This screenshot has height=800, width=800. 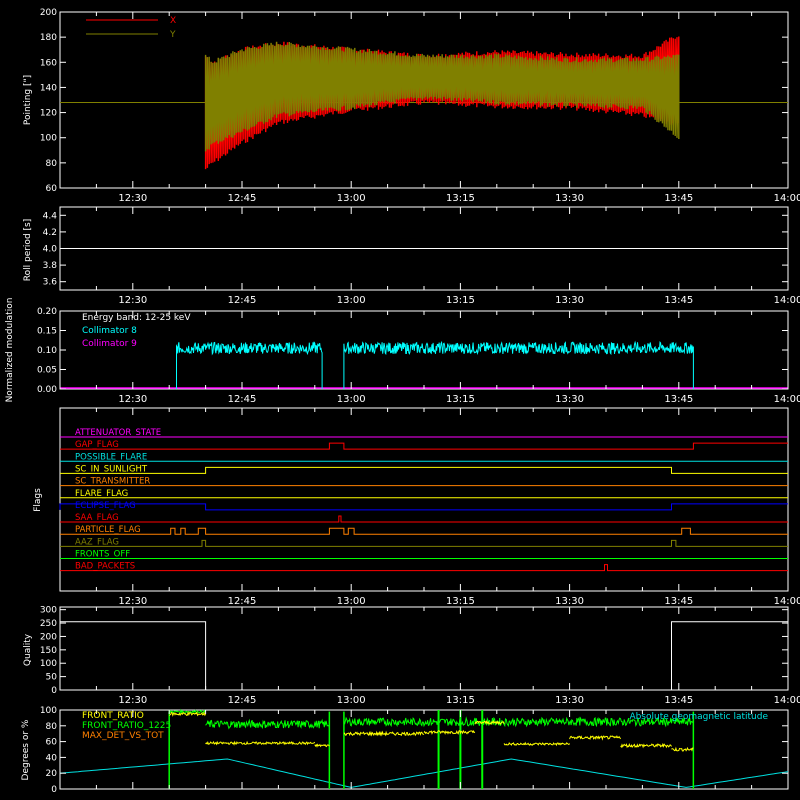 I want to click on flags-xtick-label: 12:30, so click(x=132, y=601).